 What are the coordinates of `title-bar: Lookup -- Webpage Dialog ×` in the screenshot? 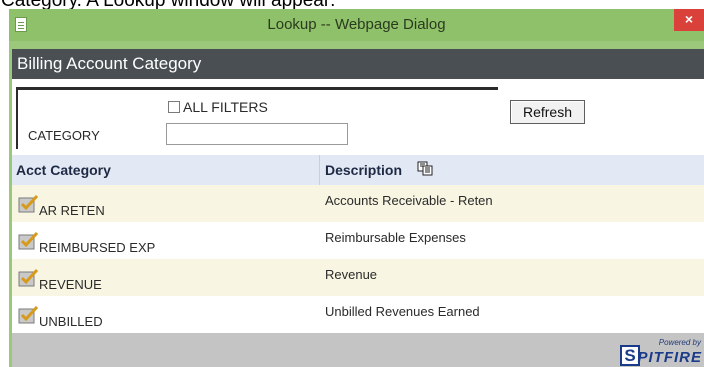 It's located at (356, 25).